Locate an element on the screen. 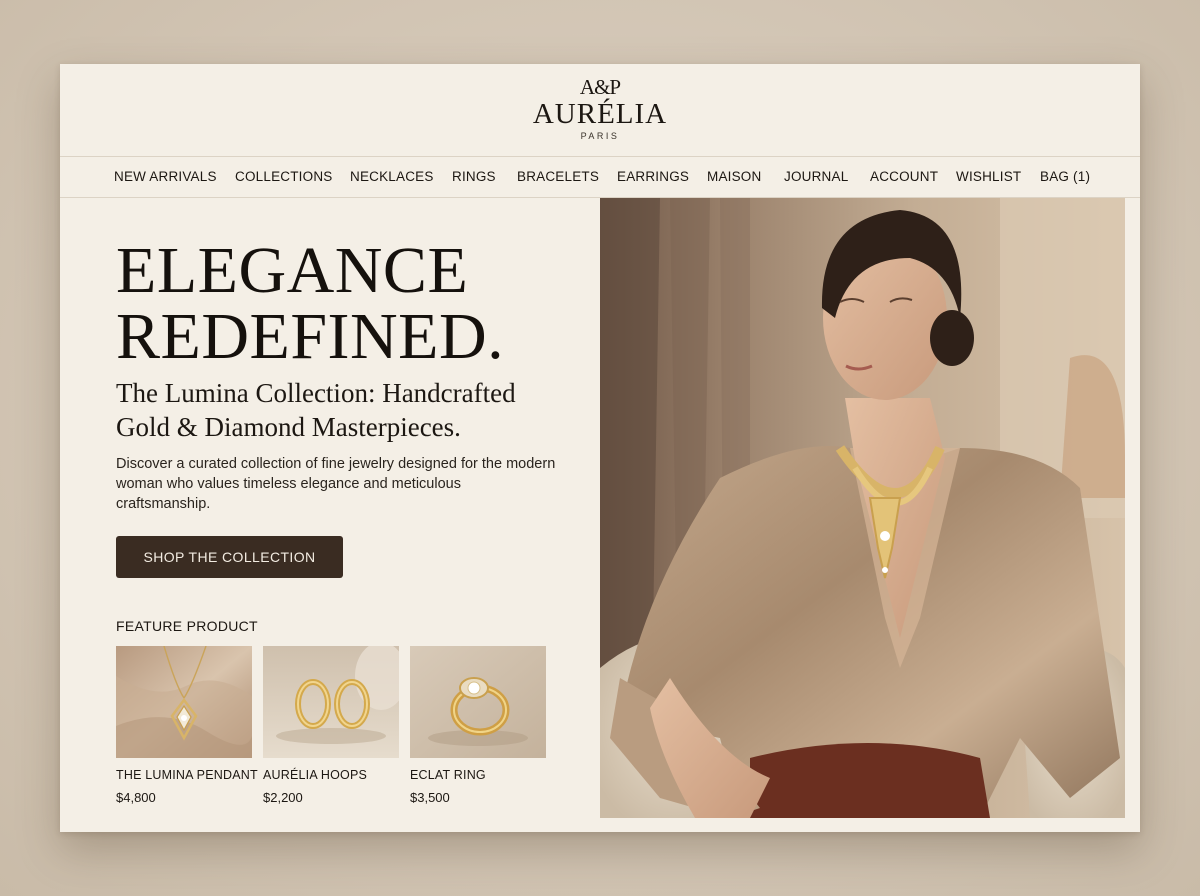  product-card-lumina-pendant: THE LUMINA PENDANT $4,800 is located at coordinates (187, 725).